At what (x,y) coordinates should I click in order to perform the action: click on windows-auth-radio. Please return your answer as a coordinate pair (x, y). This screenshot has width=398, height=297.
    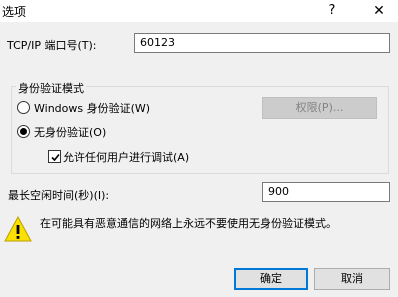
    Looking at the image, I should click on (23, 107).